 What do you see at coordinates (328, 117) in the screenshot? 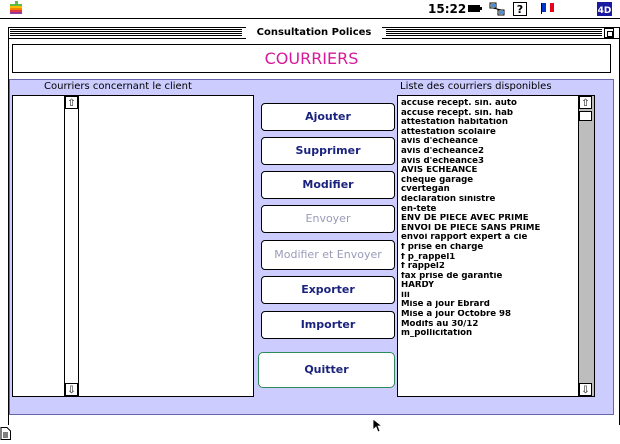
I see `add-button: Ajouter` at bounding box center [328, 117].